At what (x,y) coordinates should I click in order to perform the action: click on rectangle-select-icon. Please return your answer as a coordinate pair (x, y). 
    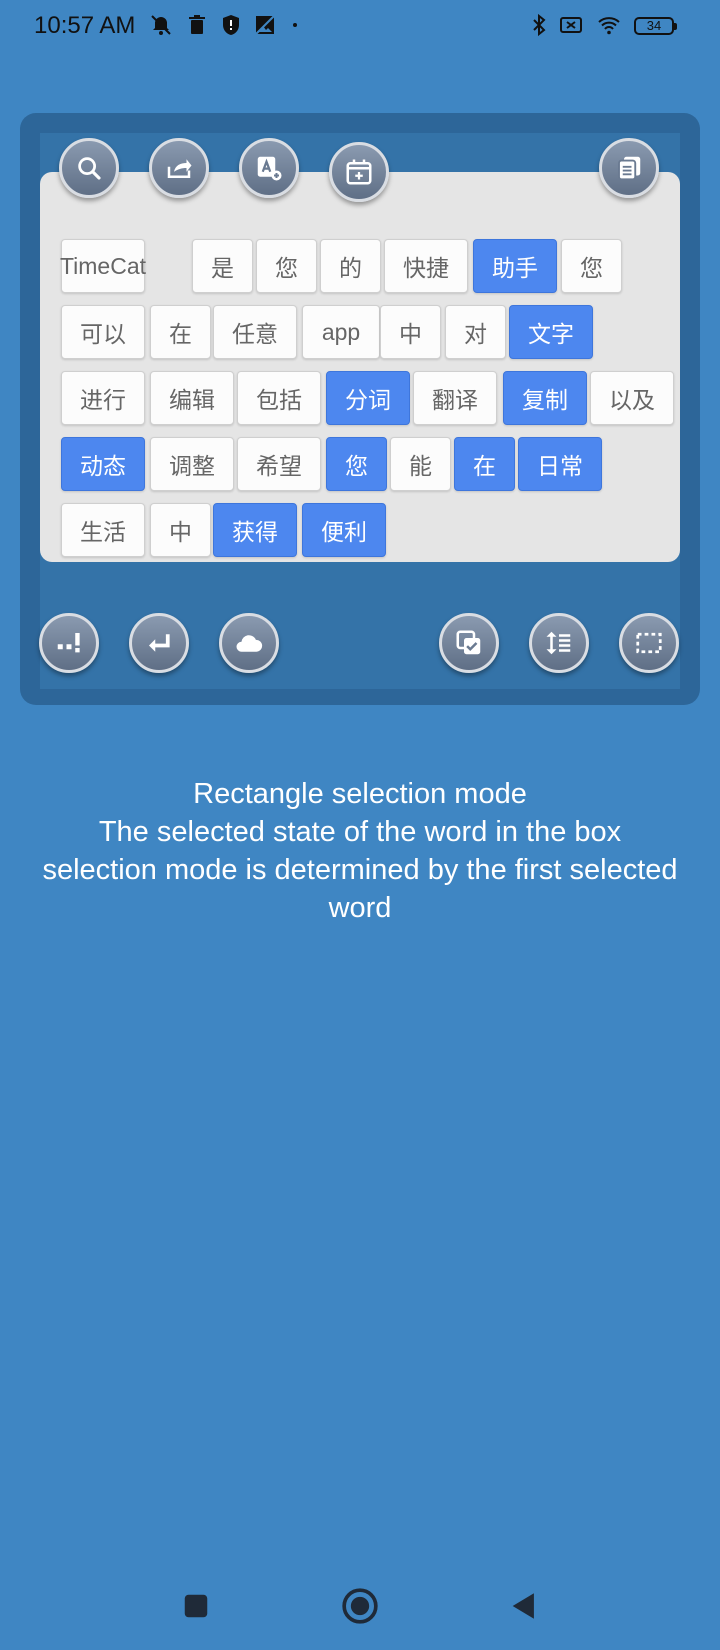
    Looking at the image, I should click on (649, 643).